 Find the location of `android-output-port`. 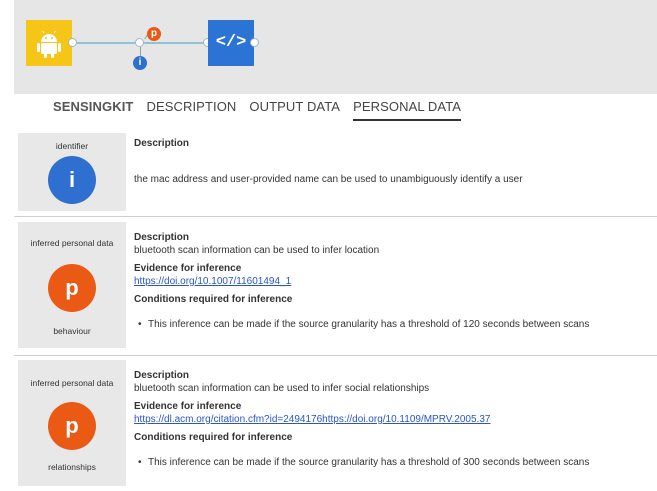

android-output-port is located at coordinates (72, 42).